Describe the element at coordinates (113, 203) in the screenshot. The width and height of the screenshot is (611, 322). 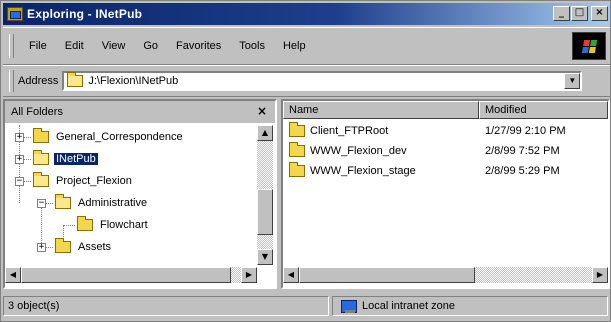
I see `tree-item-label: Administrative` at that location.